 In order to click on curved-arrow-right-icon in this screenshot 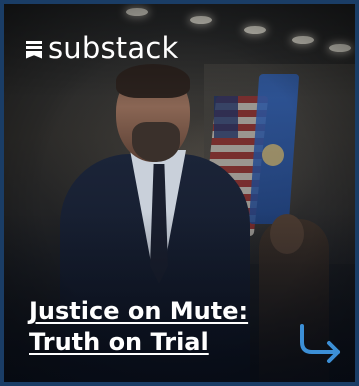, I will do `click(320, 343)`.